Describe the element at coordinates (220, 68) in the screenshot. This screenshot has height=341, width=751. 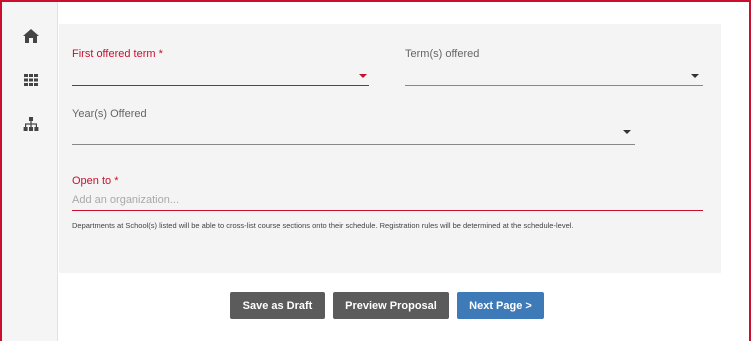
I see `first-offered-term-select: First offered term *` at that location.